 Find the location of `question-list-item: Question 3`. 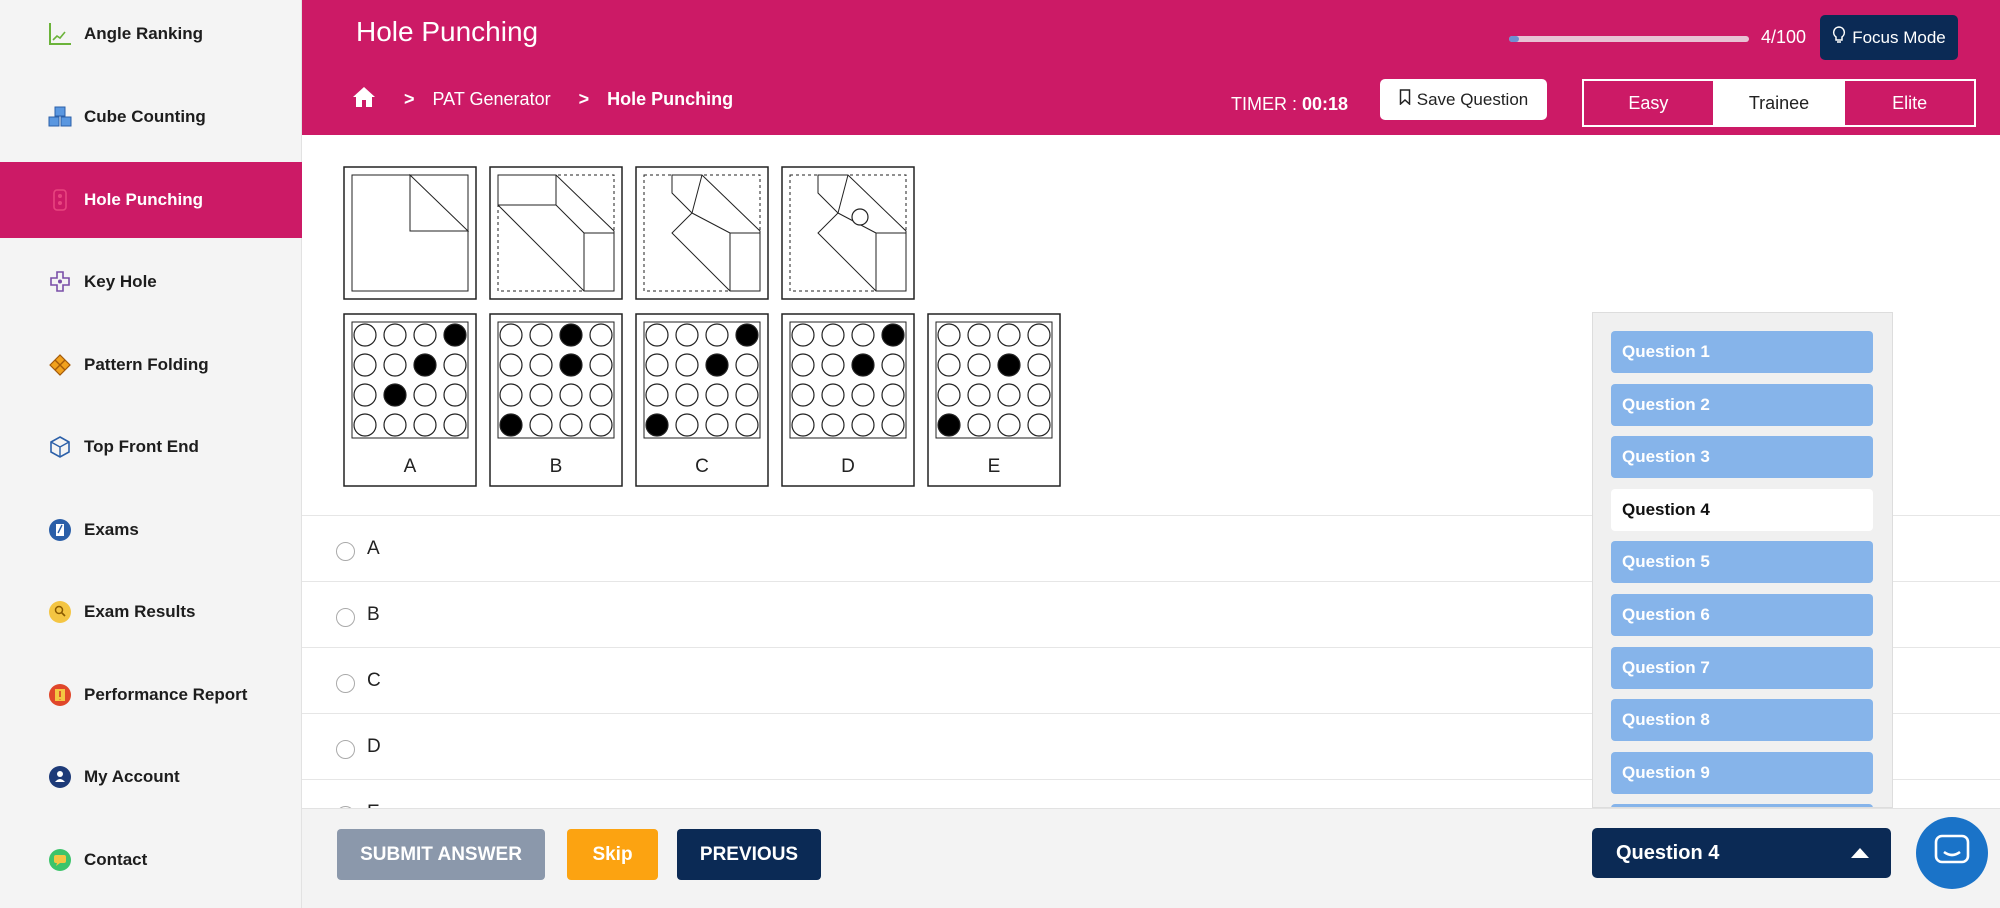

question-list-item: Question 3 is located at coordinates (1742, 457).